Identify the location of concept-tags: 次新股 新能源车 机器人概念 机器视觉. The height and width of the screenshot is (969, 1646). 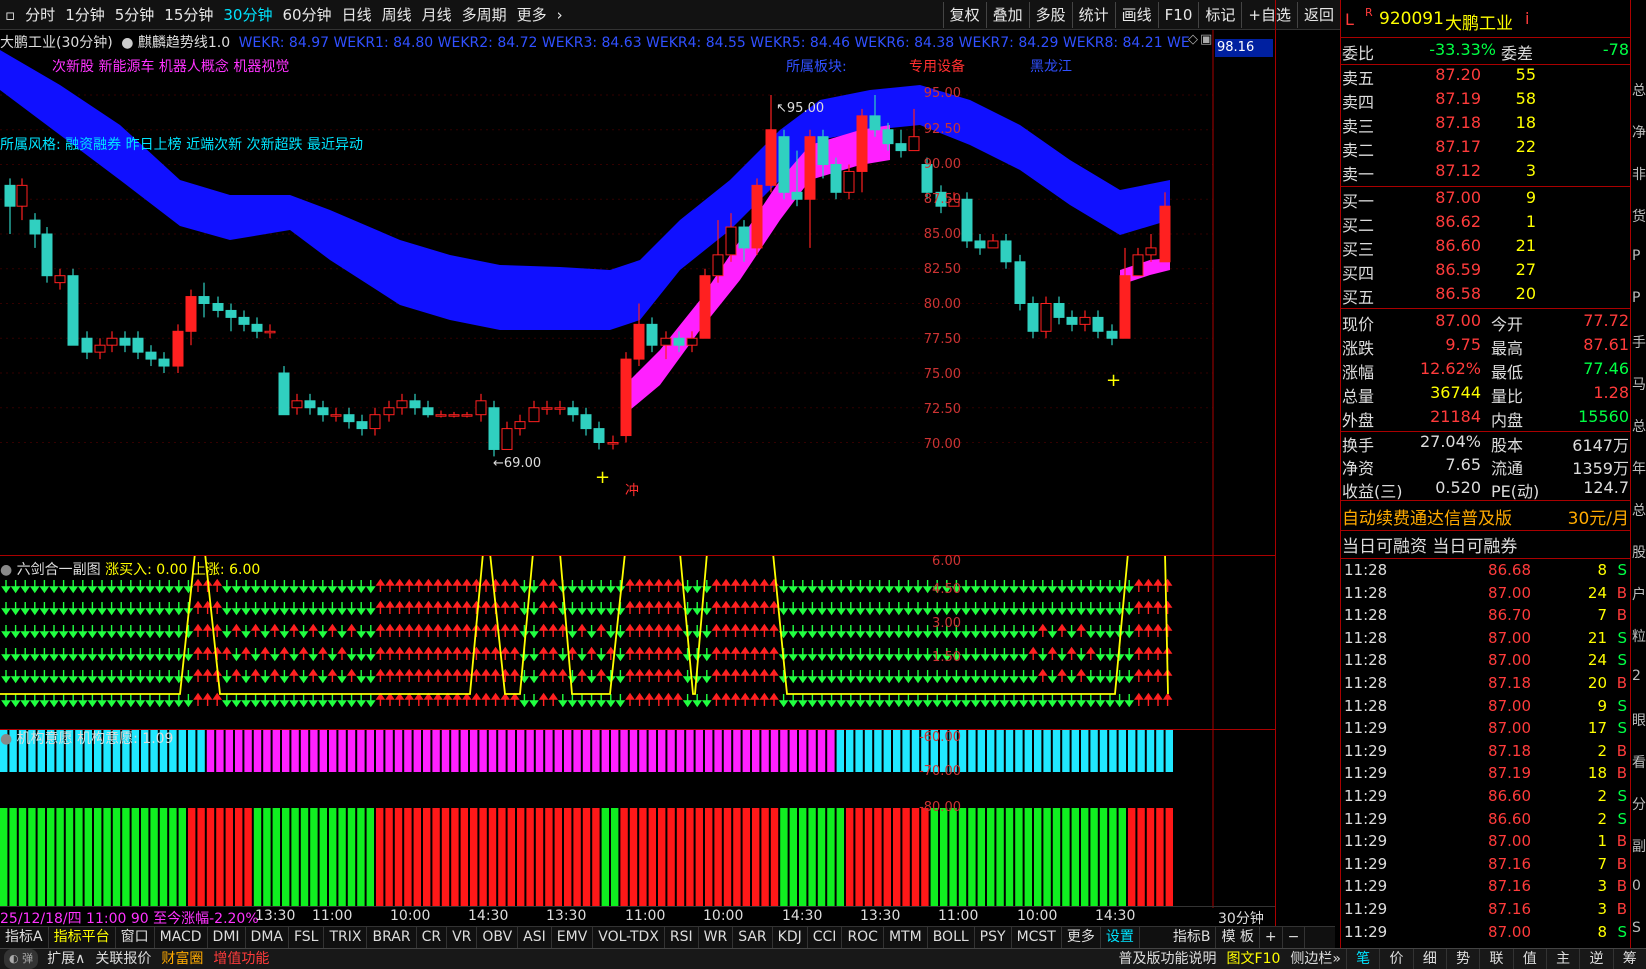
(170, 66).